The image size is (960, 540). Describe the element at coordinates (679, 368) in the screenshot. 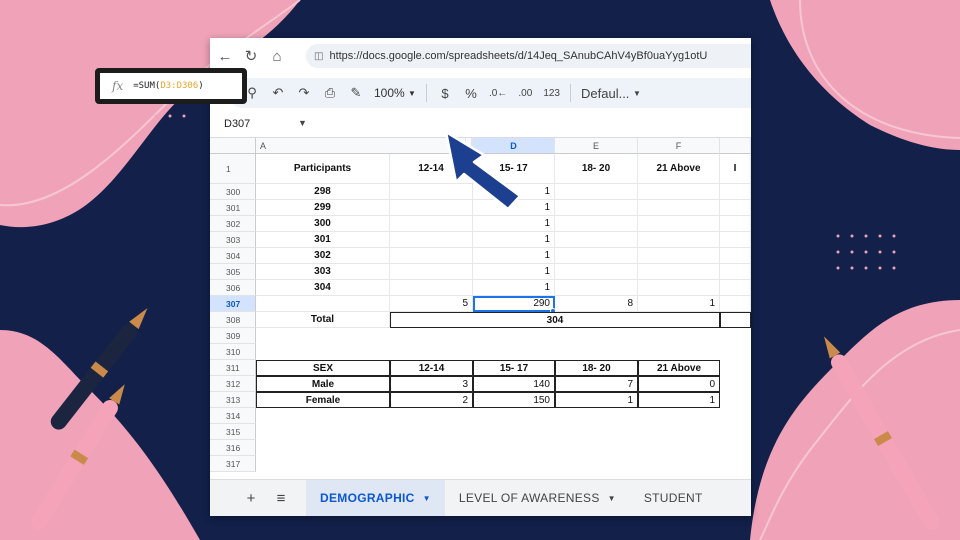

I see `cell-sex-21-above-header: 21 Above` at that location.